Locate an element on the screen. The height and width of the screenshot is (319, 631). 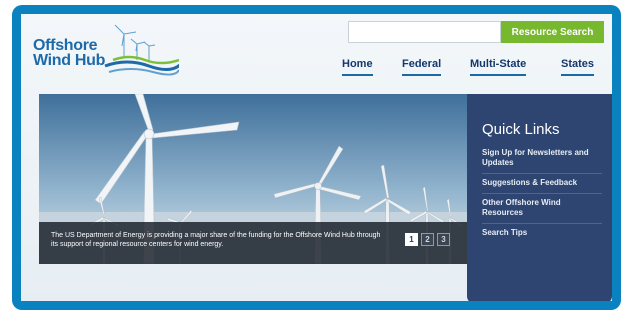
nav-multi-state: Multi-State is located at coordinates (498, 66).